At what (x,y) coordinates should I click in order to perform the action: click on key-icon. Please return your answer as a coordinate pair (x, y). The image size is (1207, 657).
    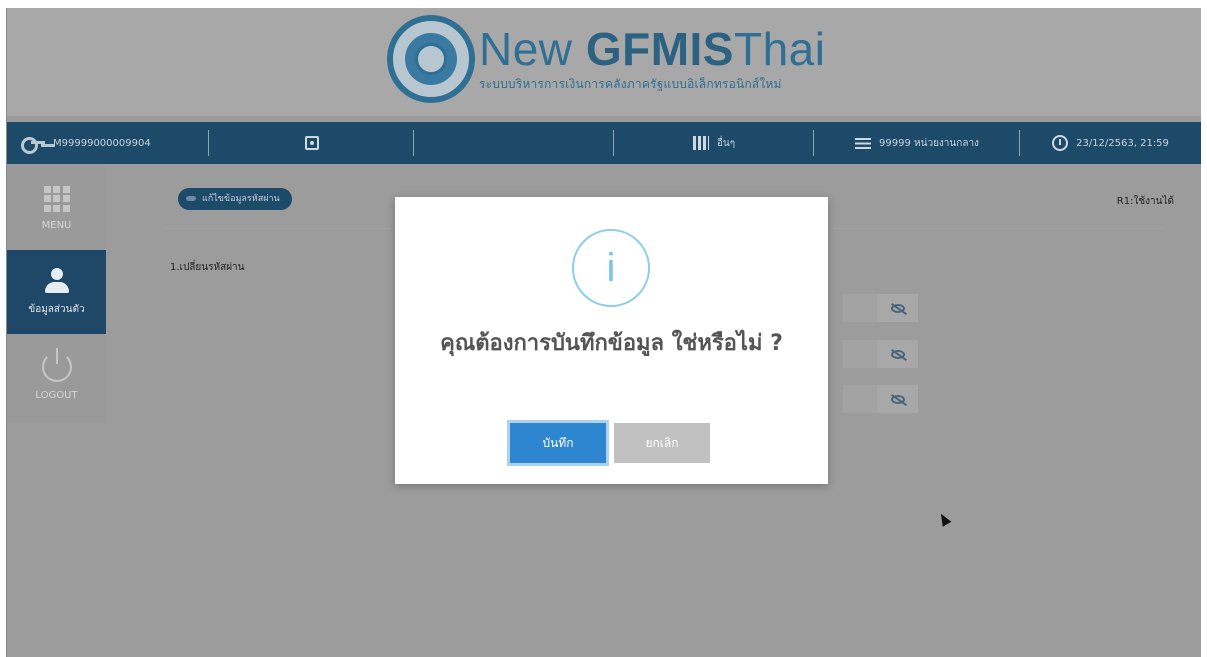
    Looking at the image, I should click on (34, 145).